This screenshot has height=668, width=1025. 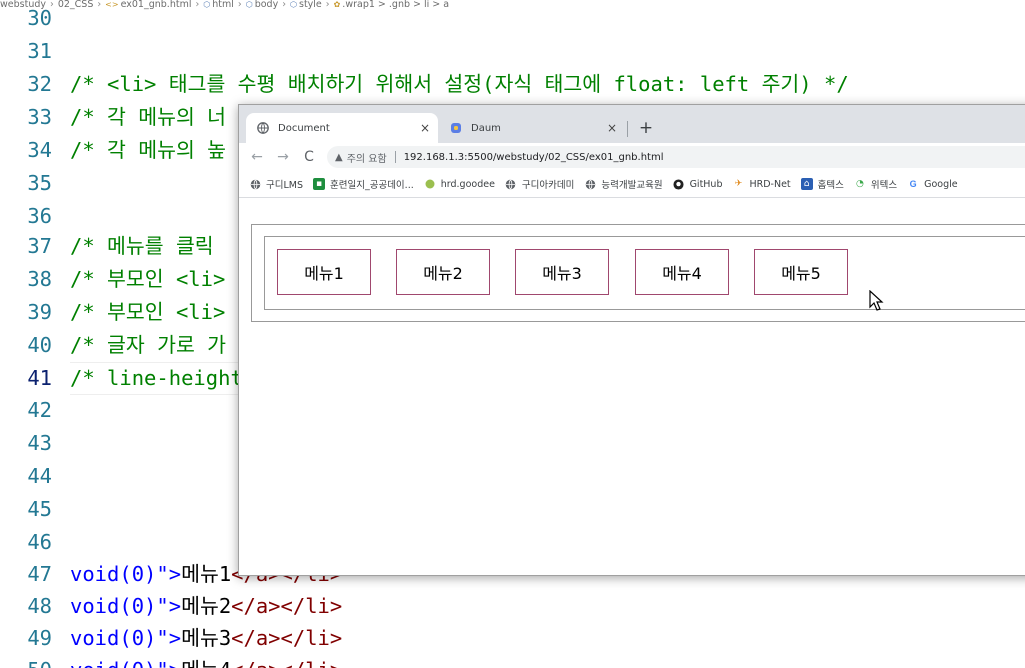 What do you see at coordinates (39, 606) in the screenshot?
I see `line-number: 48` at bounding box center [39, 606].